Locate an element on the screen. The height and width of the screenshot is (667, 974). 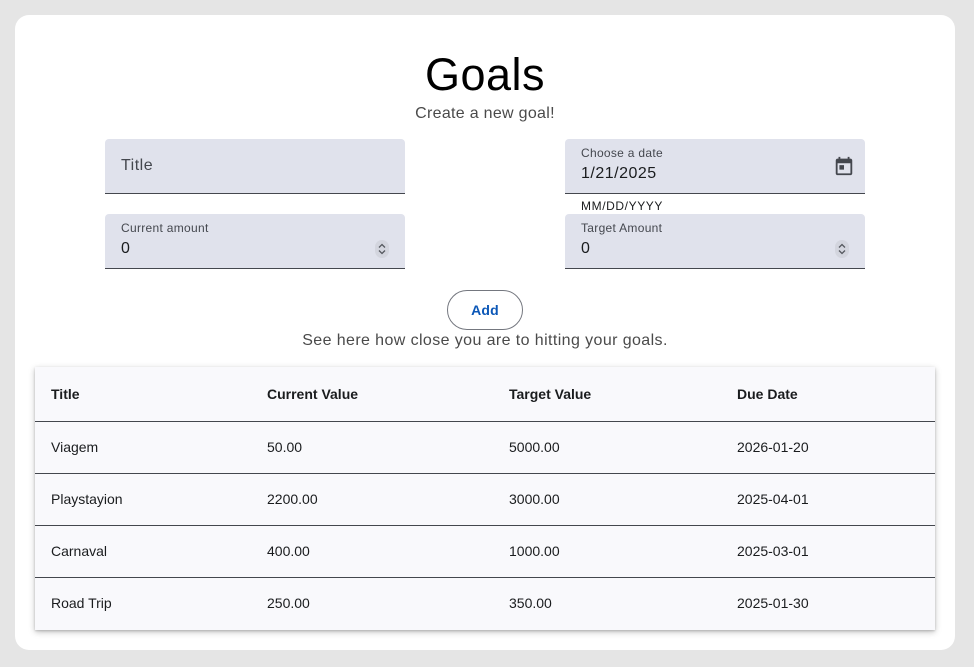
date-field-label: Choose a date is located at coordinates (622, 153).